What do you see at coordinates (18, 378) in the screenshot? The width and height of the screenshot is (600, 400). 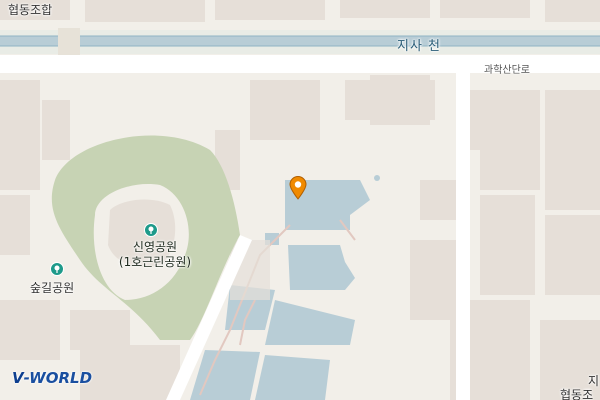 I see `logo-mark: V` at bounding box center [18, 378].